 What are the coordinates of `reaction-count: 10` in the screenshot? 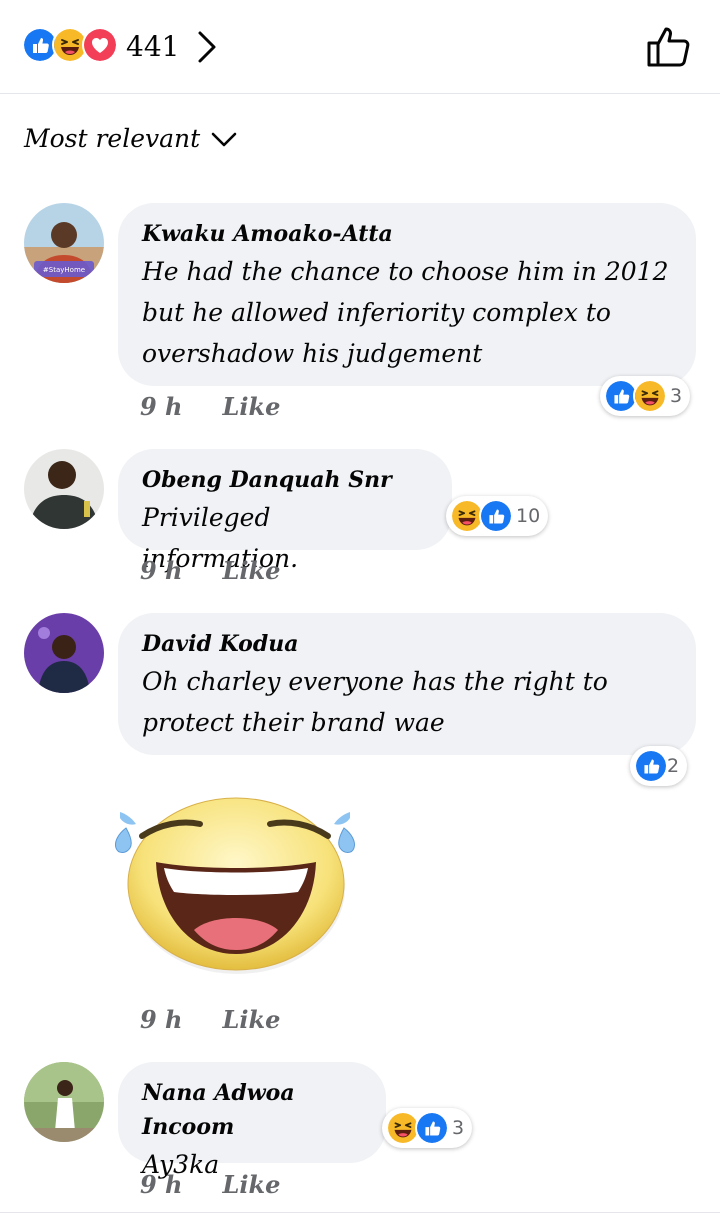 It's located at (528, 516).